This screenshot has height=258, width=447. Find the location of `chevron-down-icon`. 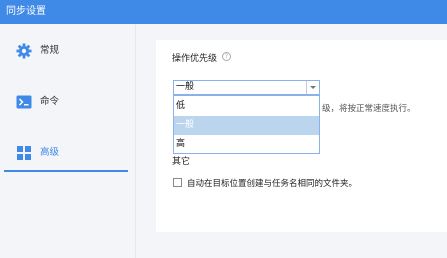

chevron-down-icon is located at coordinates (312, 87).